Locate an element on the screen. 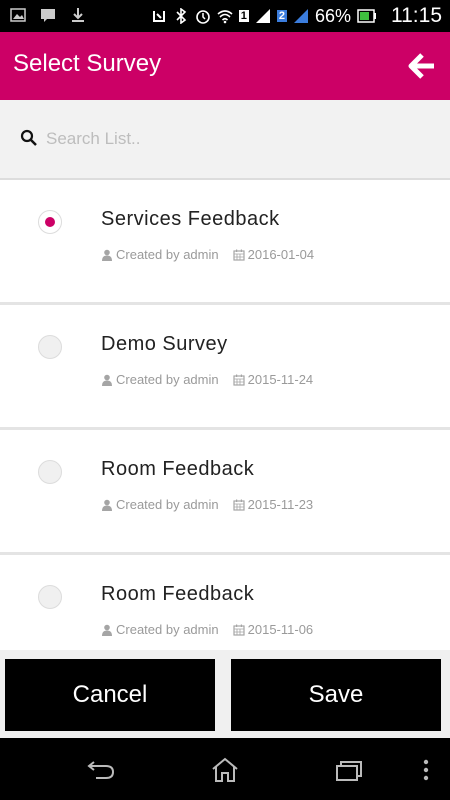 The height and width of the screenshot is (800, 450). survey-meta: Created by admin 2015-11-24 is located at coordinates (207, 379).